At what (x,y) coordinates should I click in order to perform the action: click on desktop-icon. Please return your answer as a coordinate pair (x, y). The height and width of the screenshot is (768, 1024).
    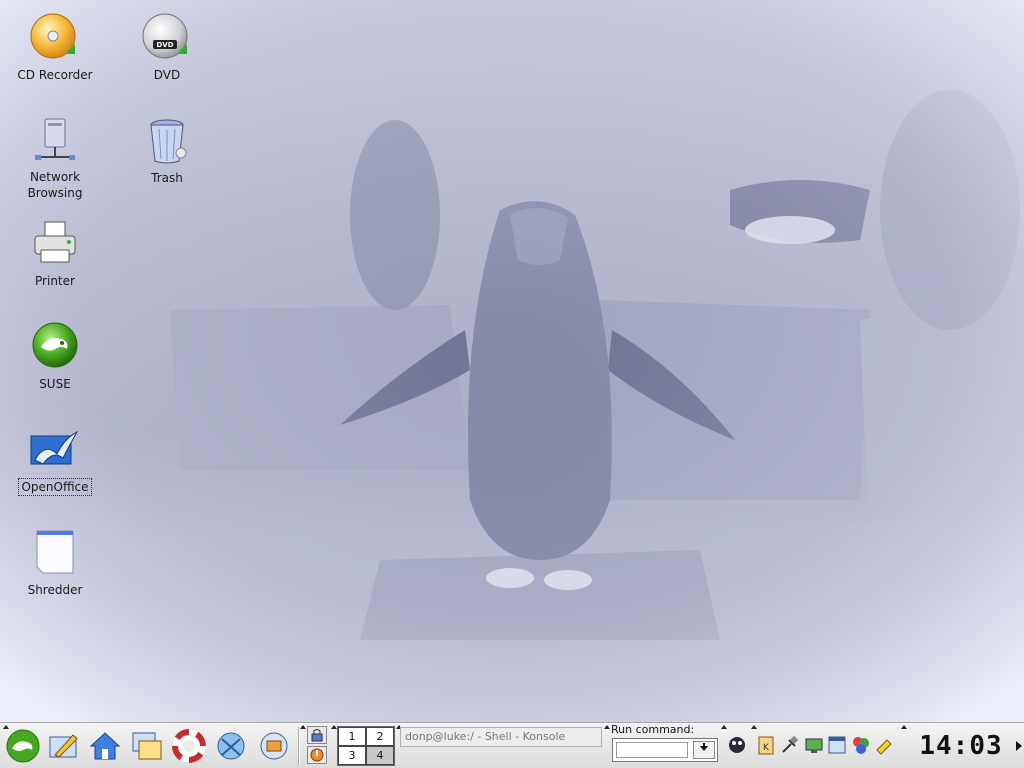
    Looking at the image, I should click on (63, 746).